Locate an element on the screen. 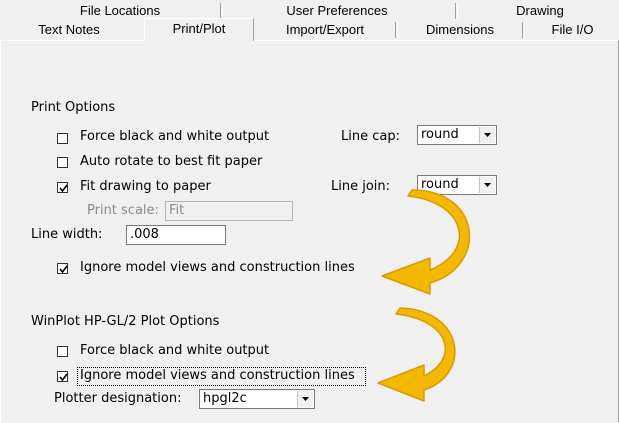 The image size is (619, 423). print-options-title: Print Options is located at coordinates (73, 107).